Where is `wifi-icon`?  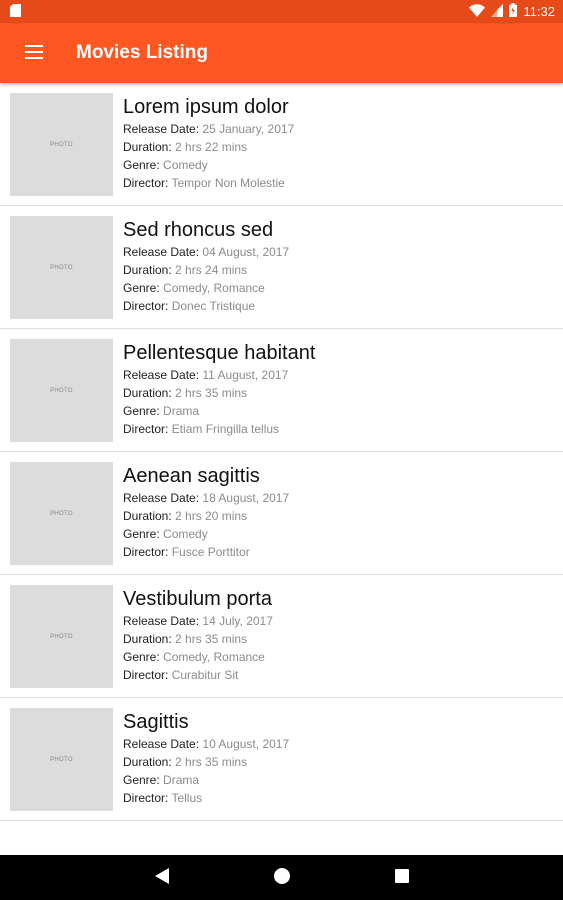
wifi-icon is located at coordinates (477, 11).